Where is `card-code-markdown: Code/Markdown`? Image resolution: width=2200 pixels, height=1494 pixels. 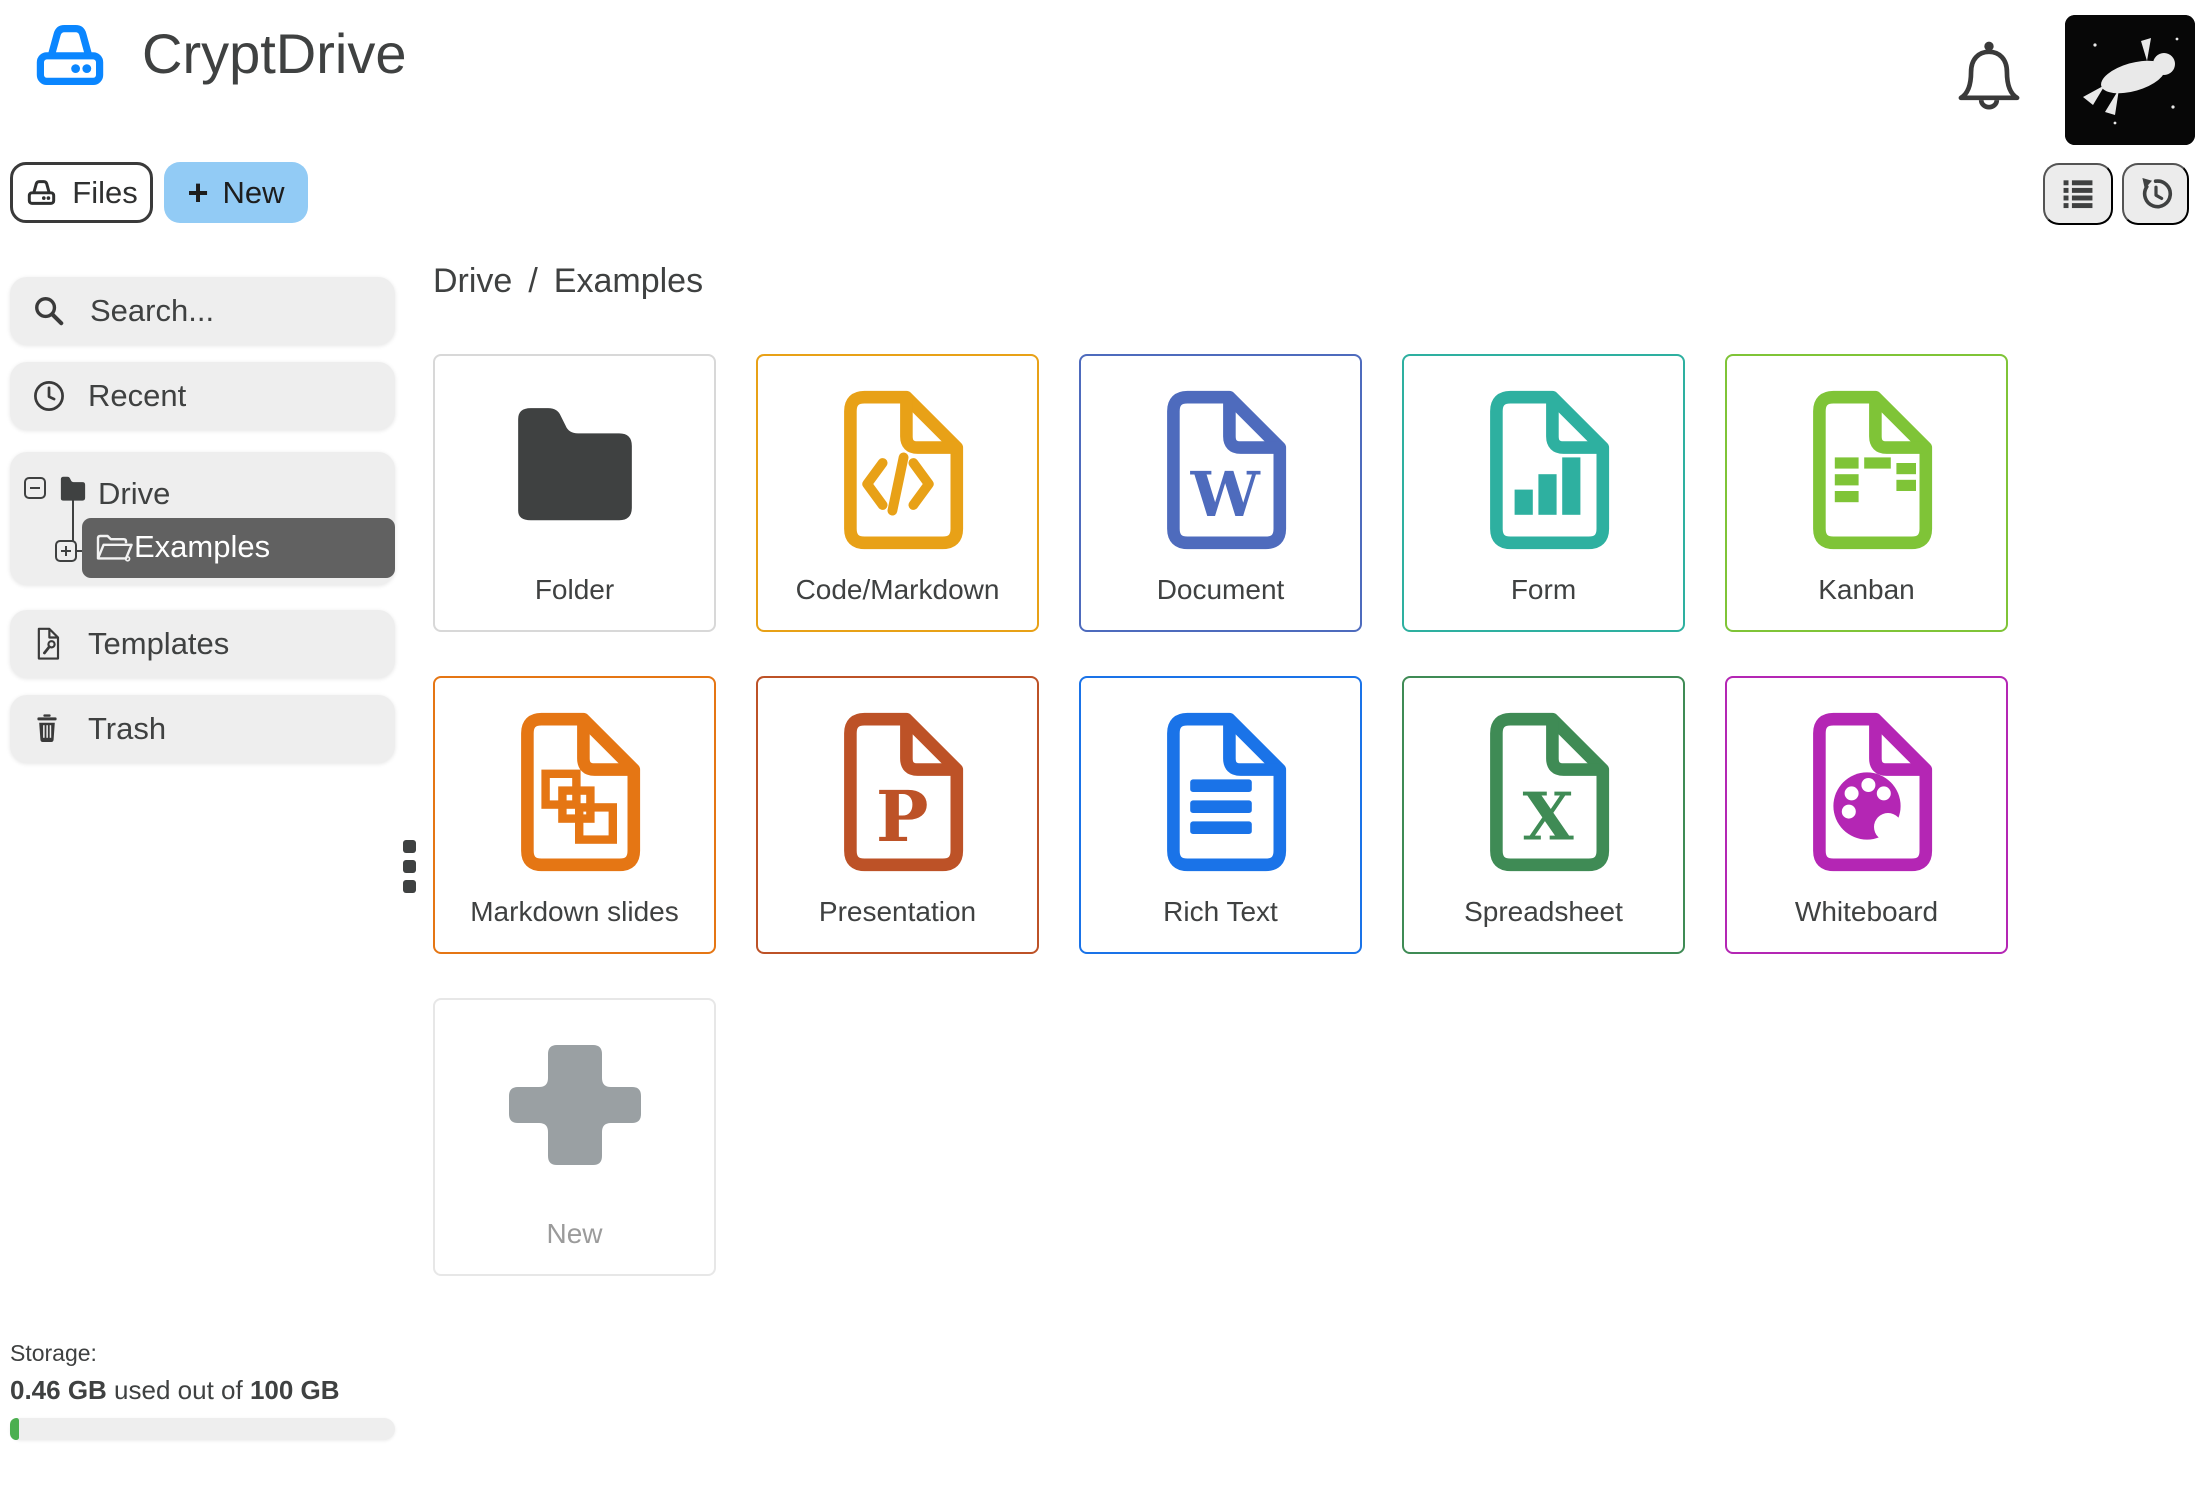 card-code-markdown: Code/Markdown is located at coordinates (897, 493).